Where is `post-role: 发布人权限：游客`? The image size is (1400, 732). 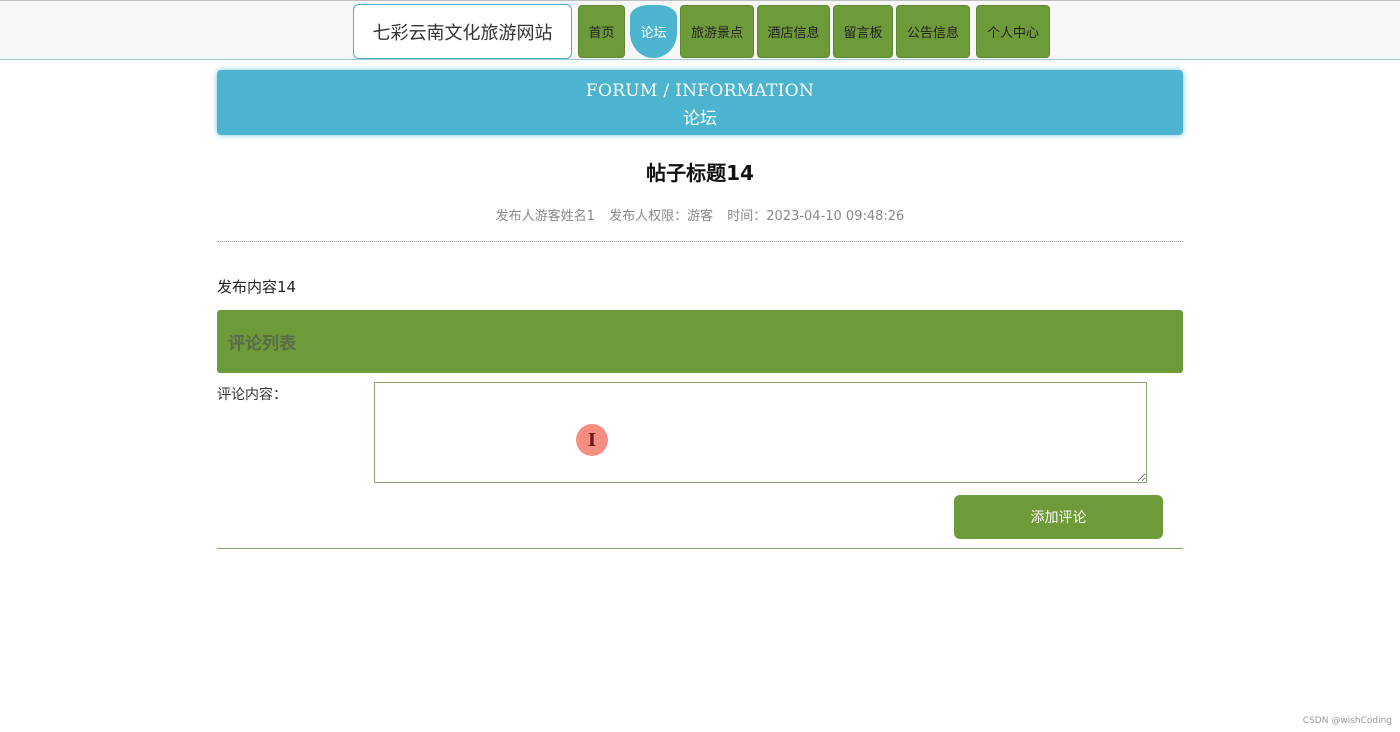
post-role: 发布人权限：游客 is located at coordinates (661, 216).